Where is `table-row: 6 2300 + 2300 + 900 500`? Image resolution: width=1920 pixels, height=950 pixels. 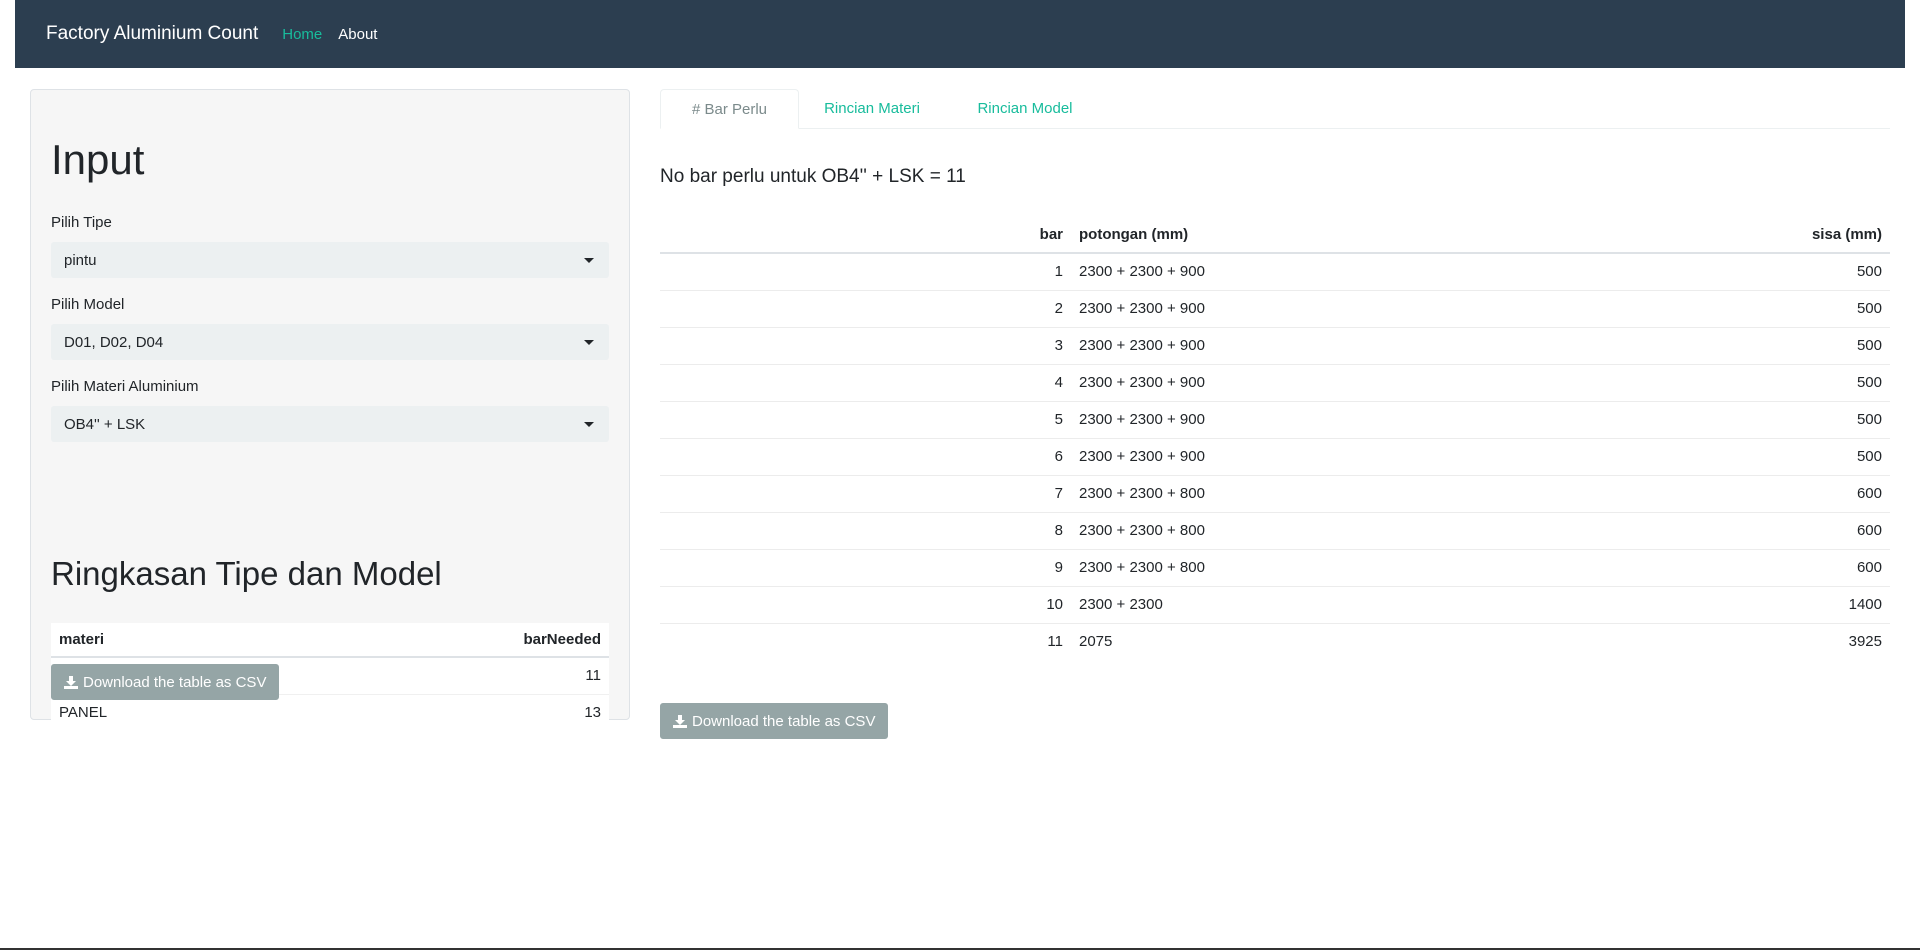
table-row: 6 2300 + 2300 + 900 500 is located at coordinates (1275, 456).